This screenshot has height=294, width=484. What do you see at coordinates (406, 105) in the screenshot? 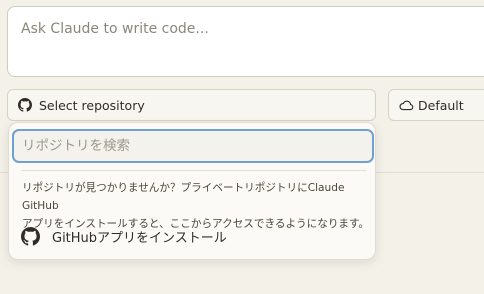
I see `cloud-icon` at bounding box center [406, 105].